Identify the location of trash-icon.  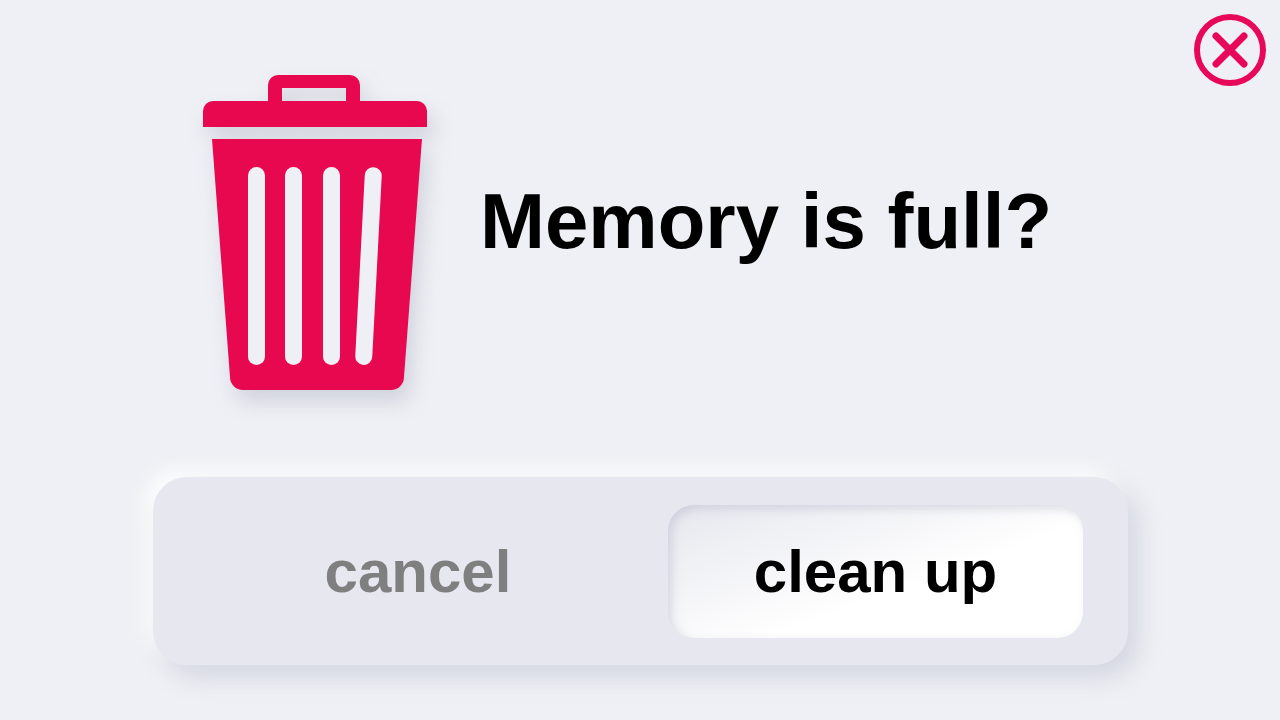
(315, 231).